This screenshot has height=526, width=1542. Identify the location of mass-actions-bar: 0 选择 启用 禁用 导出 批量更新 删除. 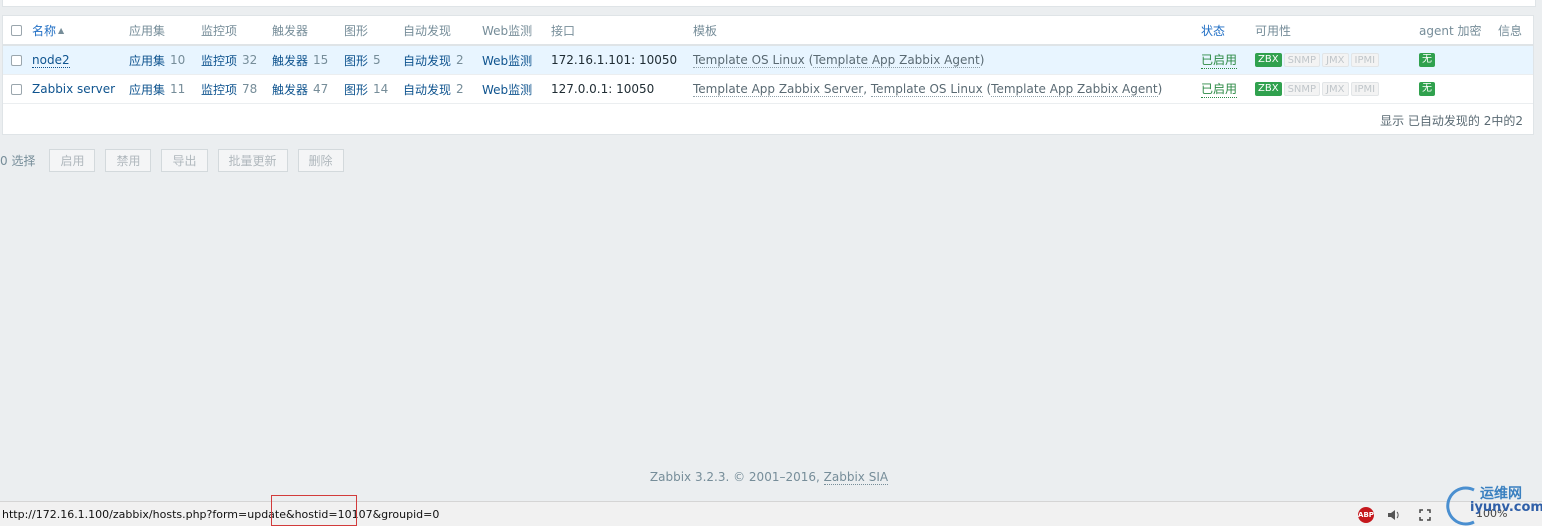
(177, 160).